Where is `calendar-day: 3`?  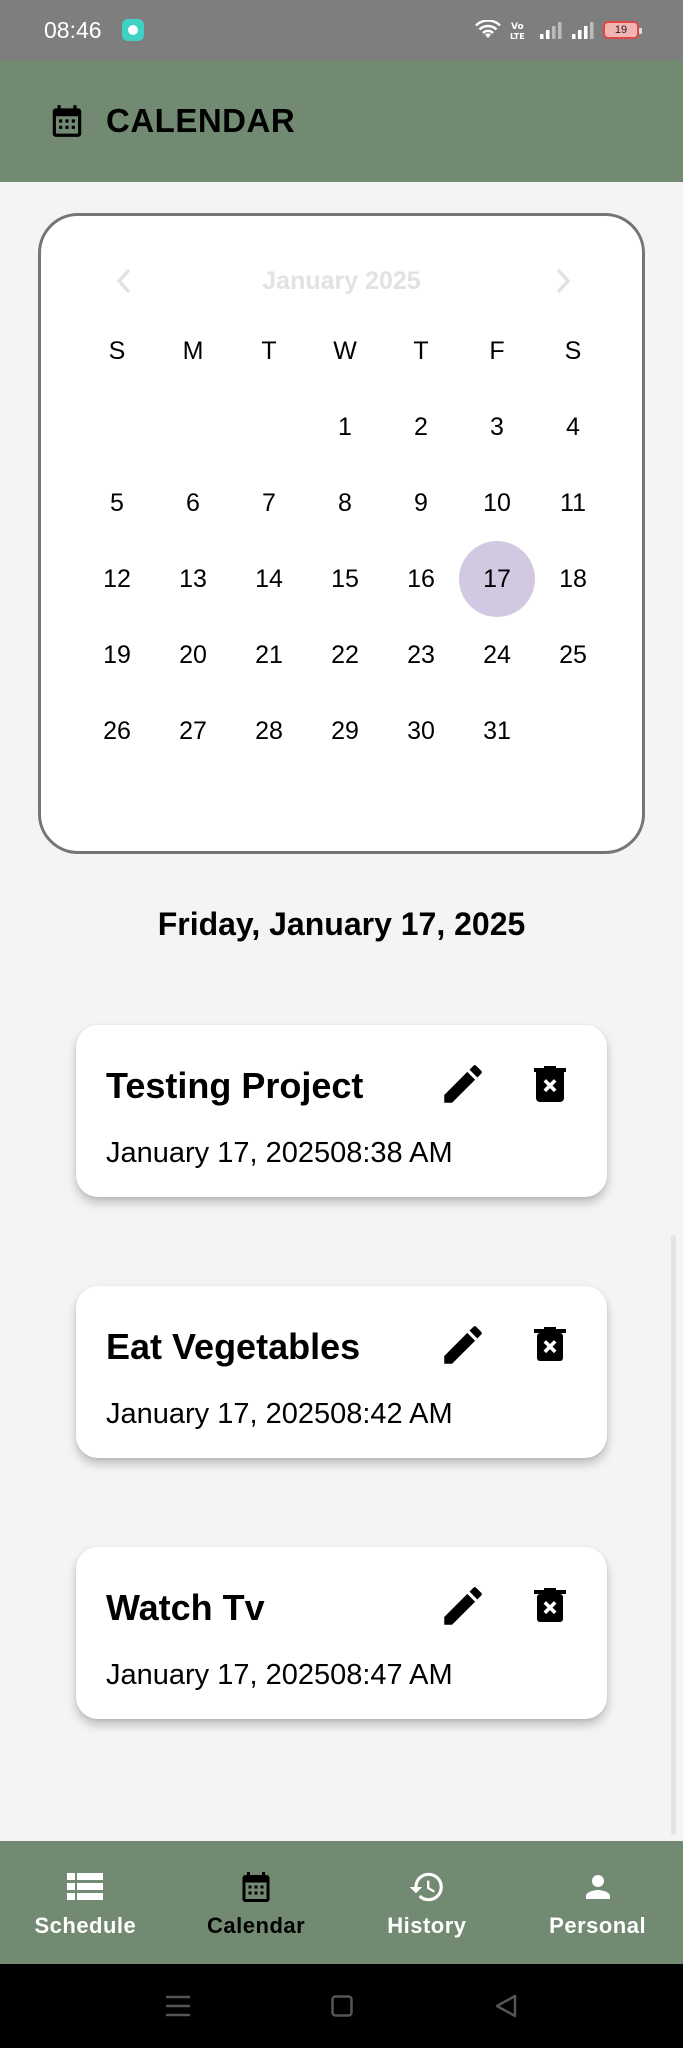
calendar-day: 3 is located at coordinates (497, 427).